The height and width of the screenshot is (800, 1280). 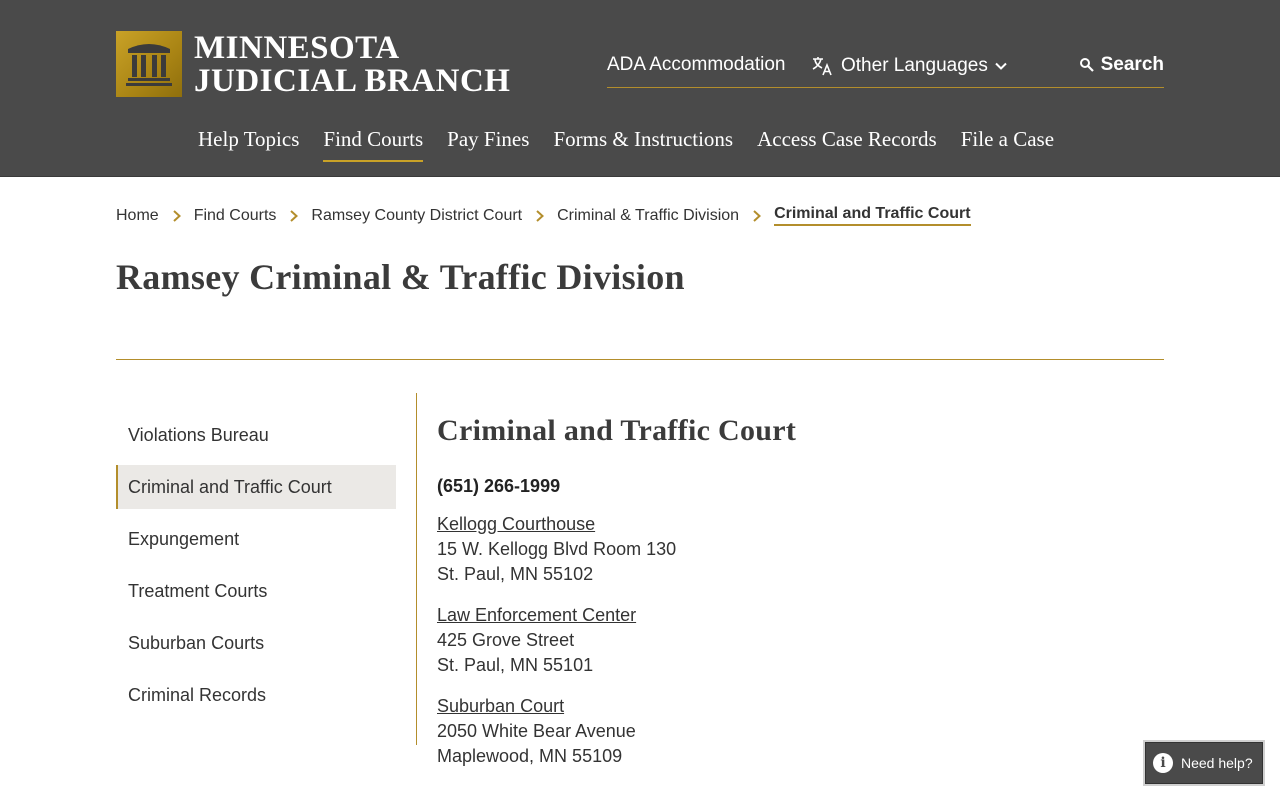 I want to click on other-languages-label: Other Languages, so click(x=914, y=65).